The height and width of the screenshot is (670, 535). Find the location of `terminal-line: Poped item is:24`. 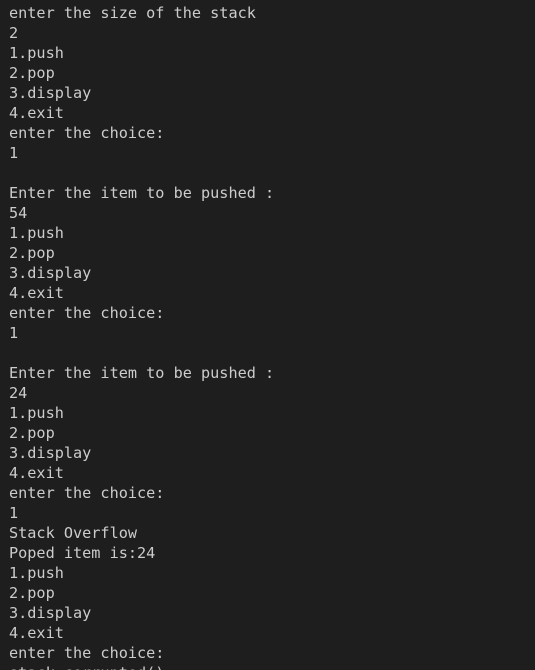

terminal-line: Poped item is:24 is located at coordinates (82, 553).